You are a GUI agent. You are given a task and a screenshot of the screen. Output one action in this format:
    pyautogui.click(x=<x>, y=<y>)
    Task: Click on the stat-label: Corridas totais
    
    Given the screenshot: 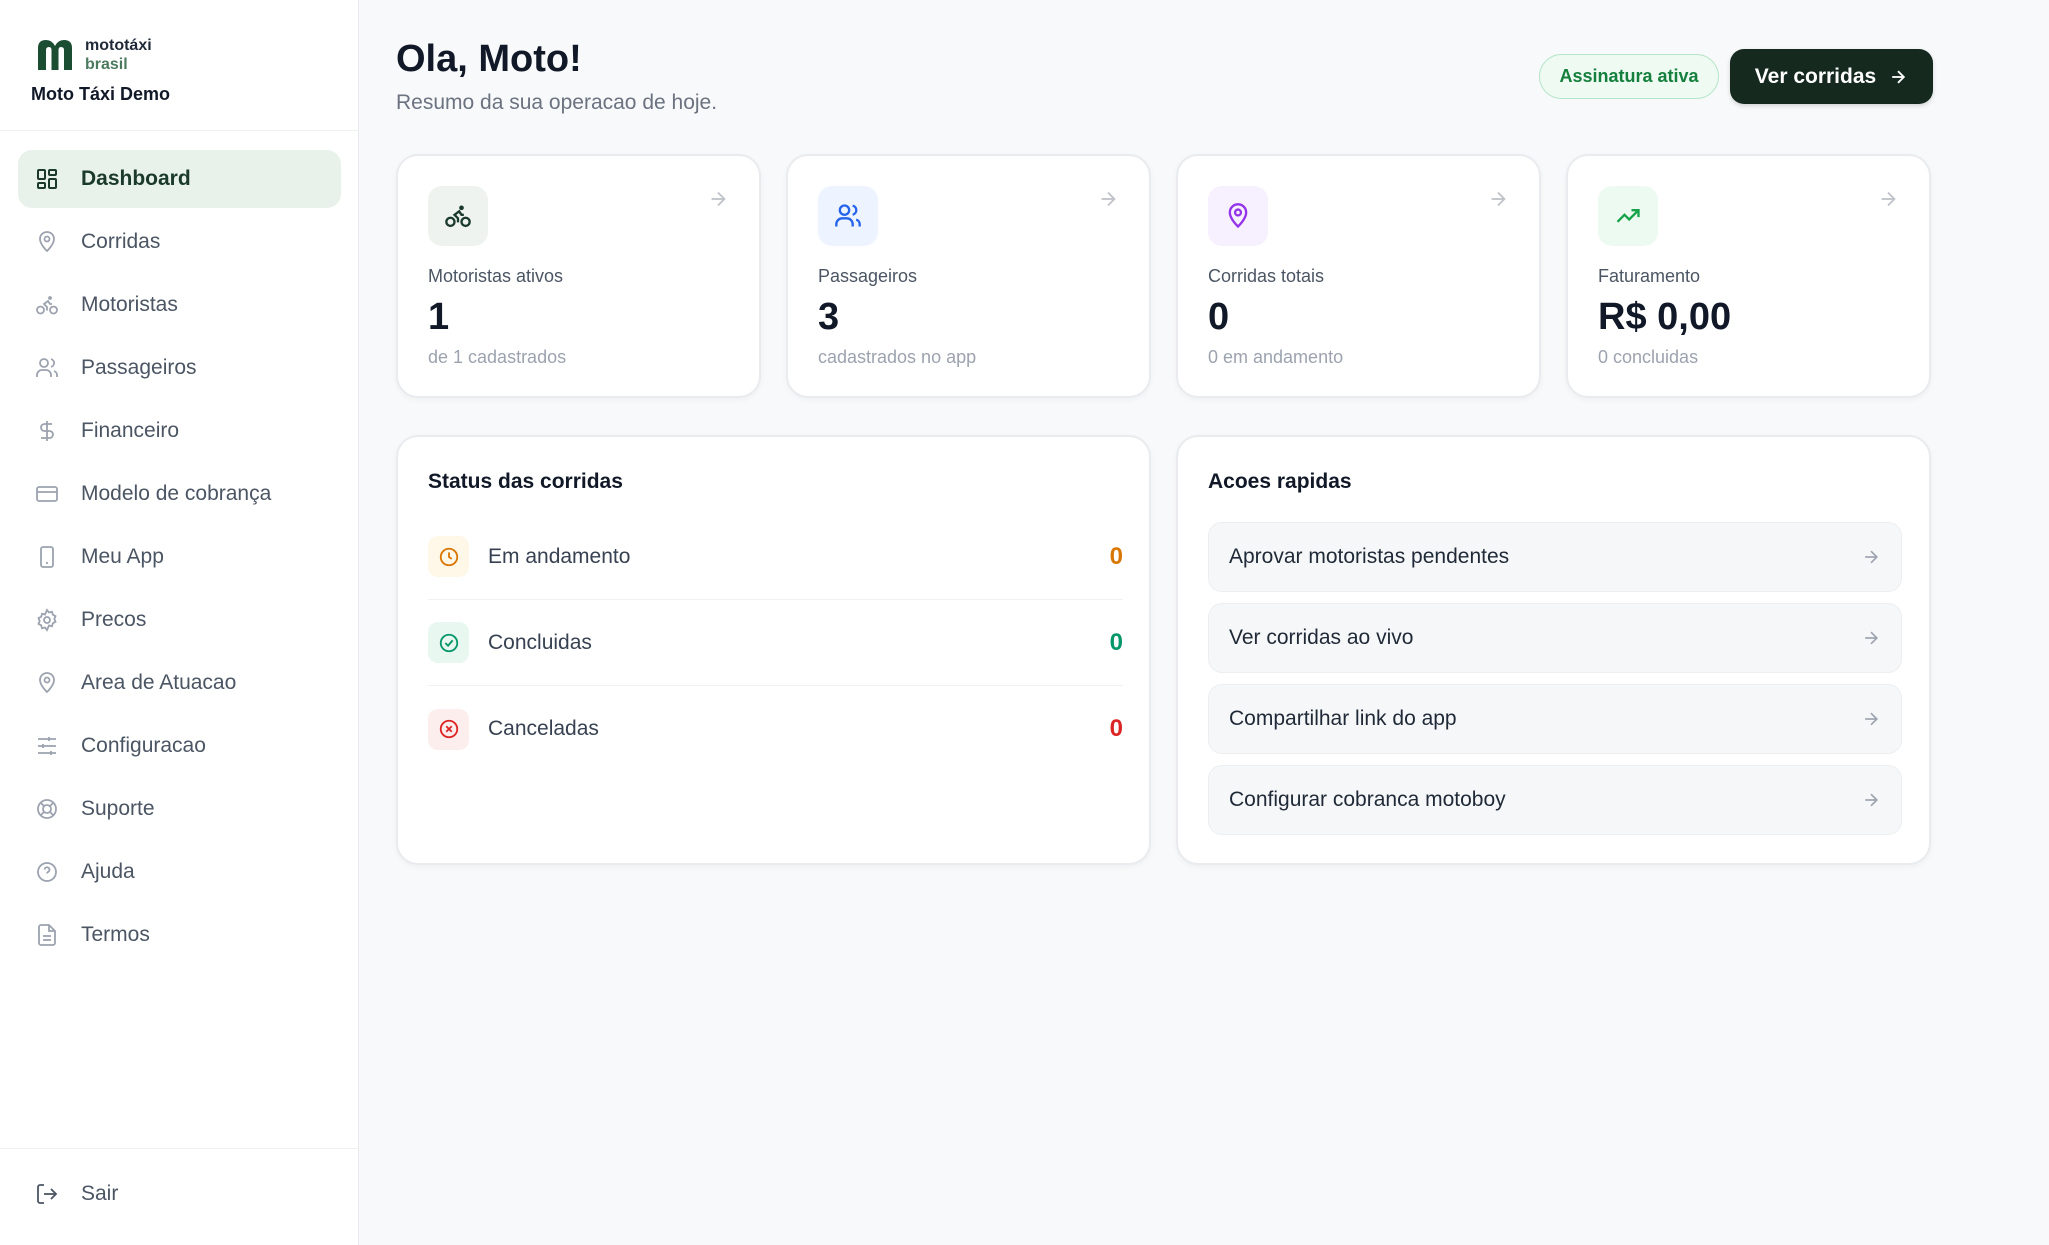 What is the action you would take?
    pyautogui.click(x=1266, y=276)
    